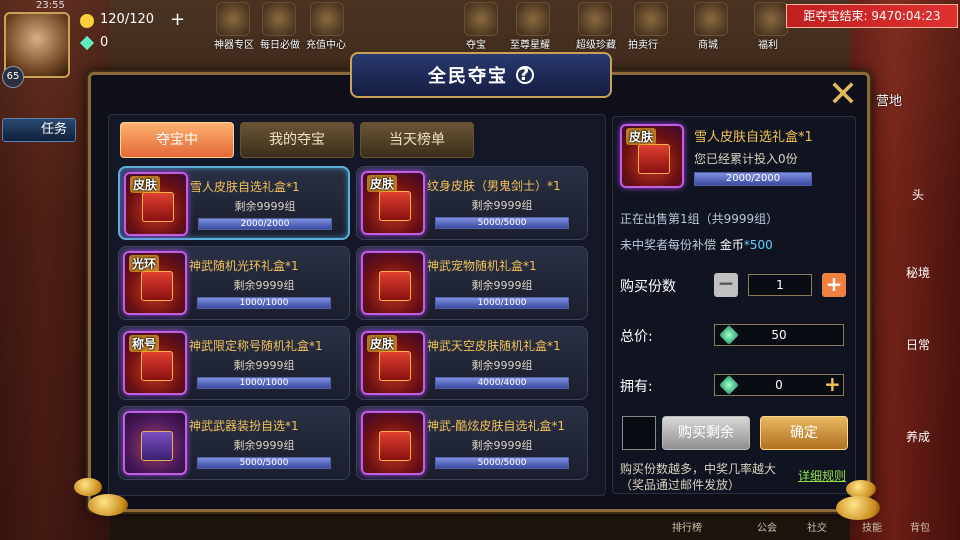  What do you see at coordinates (636, 387) in the screenshot?
I see `owned-label: 拥有:` at bounding box center [636, 387].